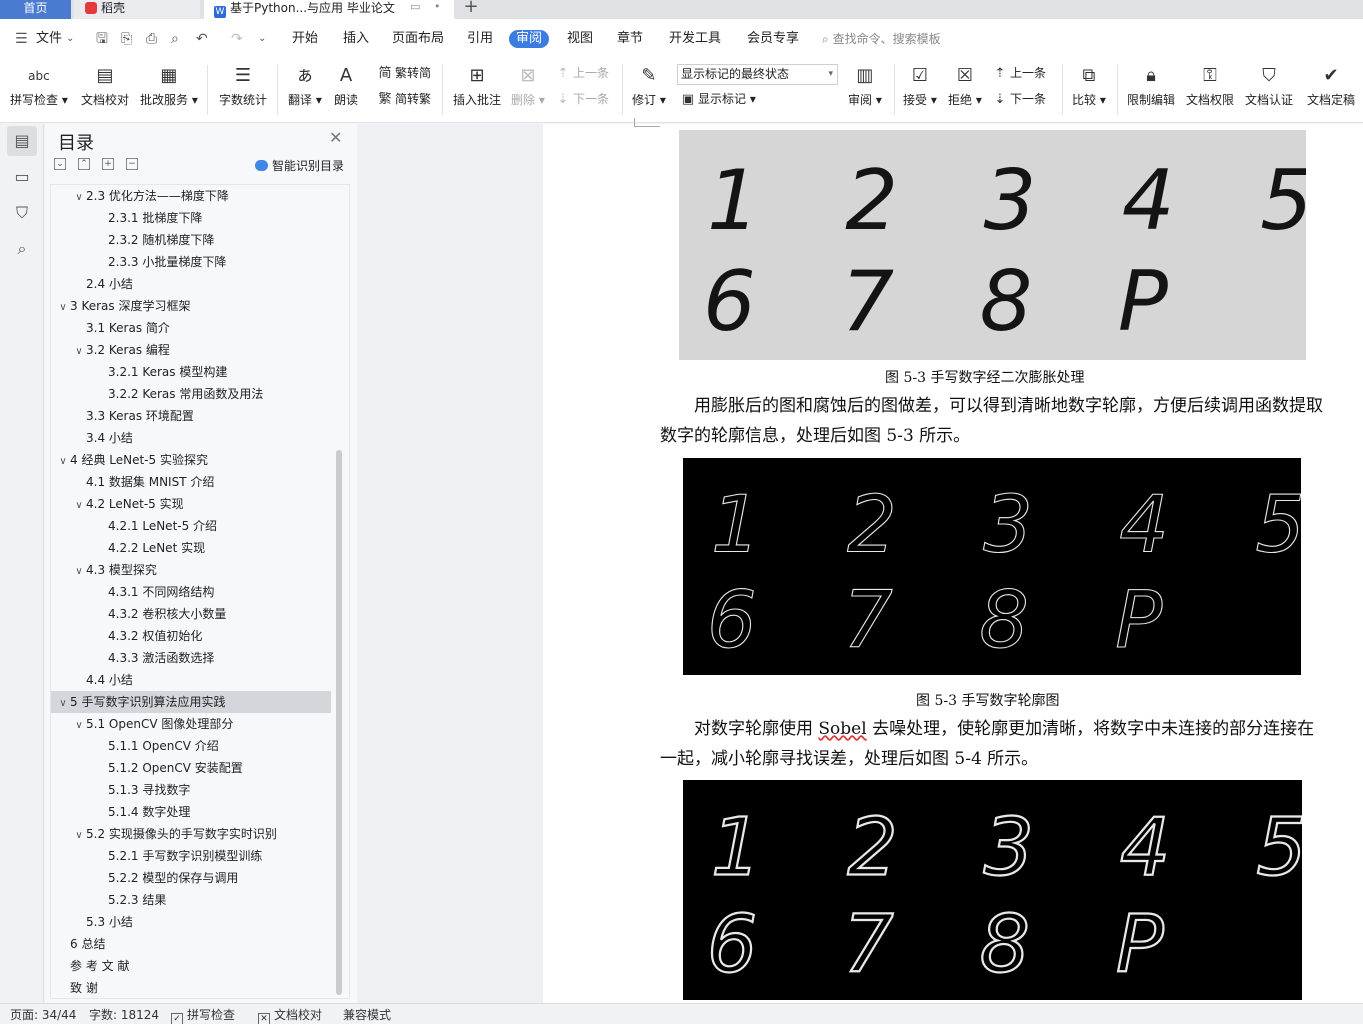 Image resolution: width=1363 pixels, height=1024 pixels. What do you see at coordinates (202, 39) in the screenshot?
I see `undo-icon: ↶` at bounding box center [202, 39].